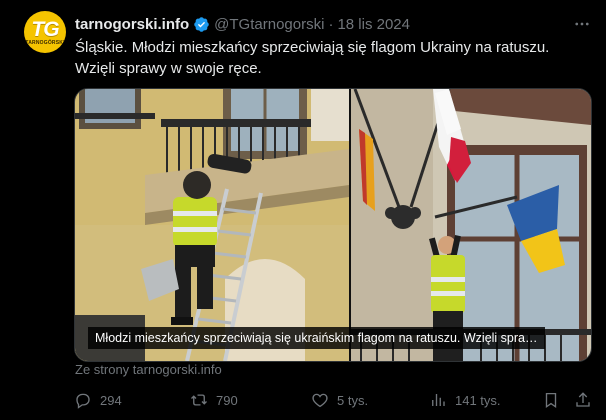 The width and height of the screenshot is (606, 420). What do you see at coordinates (168, 68) in the screenshot?
I see `post-text-line: Wzięli sprawy w swoje ręce.` at bounding box center [168, 68].